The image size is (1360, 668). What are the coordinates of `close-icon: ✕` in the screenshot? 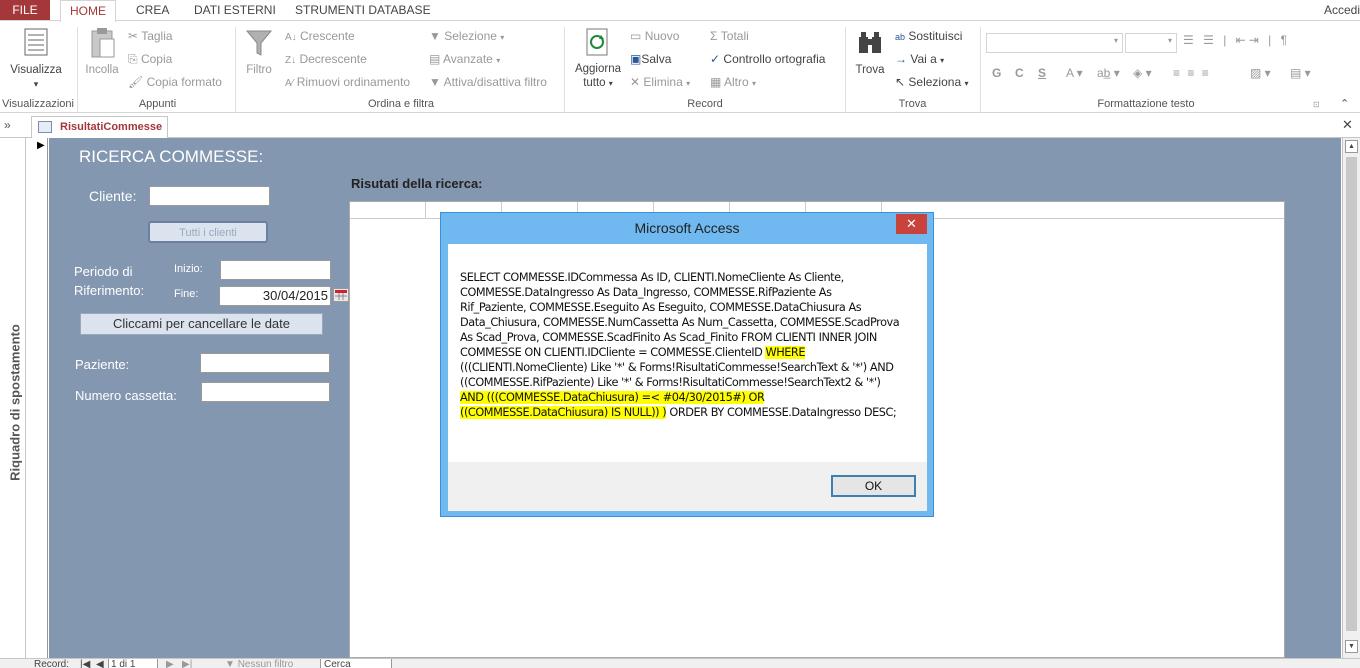 It's located at (911, 224).